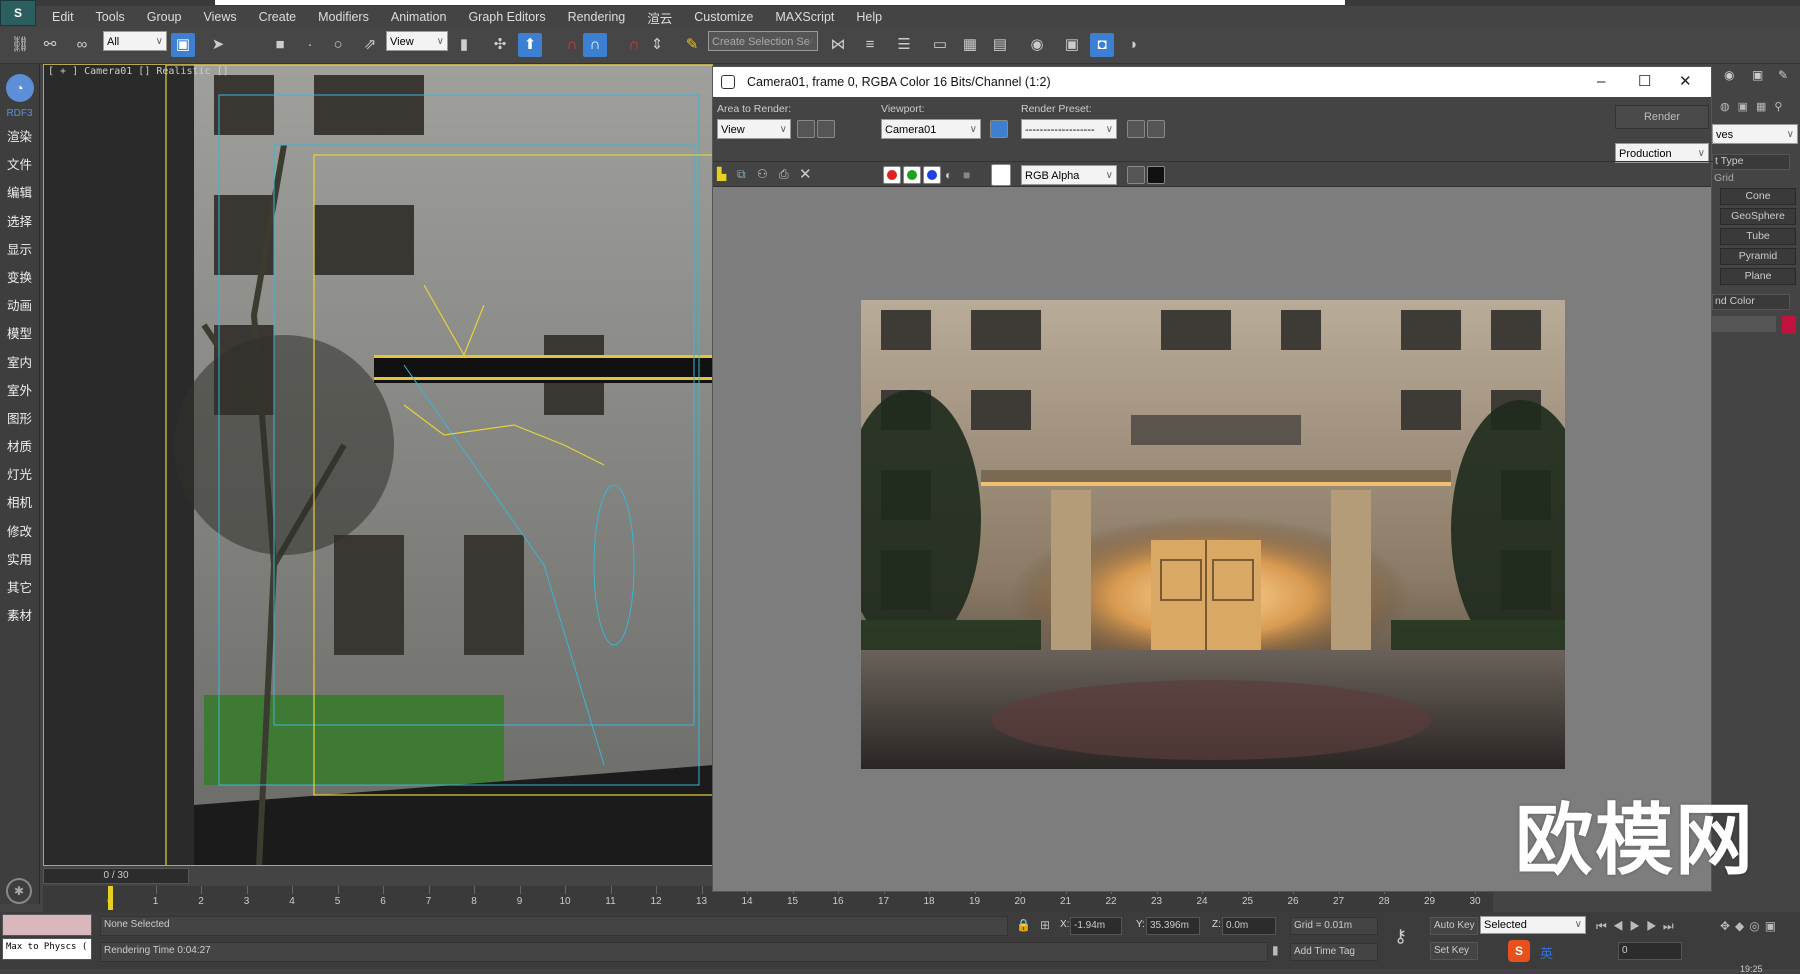 The width and height of the screenshot is (1800, 974). What do you see at coordinates (1751, 302) in the screenshot?
I see `name-and-color-rollout: nd Color` at bounding box center [1751, 302].